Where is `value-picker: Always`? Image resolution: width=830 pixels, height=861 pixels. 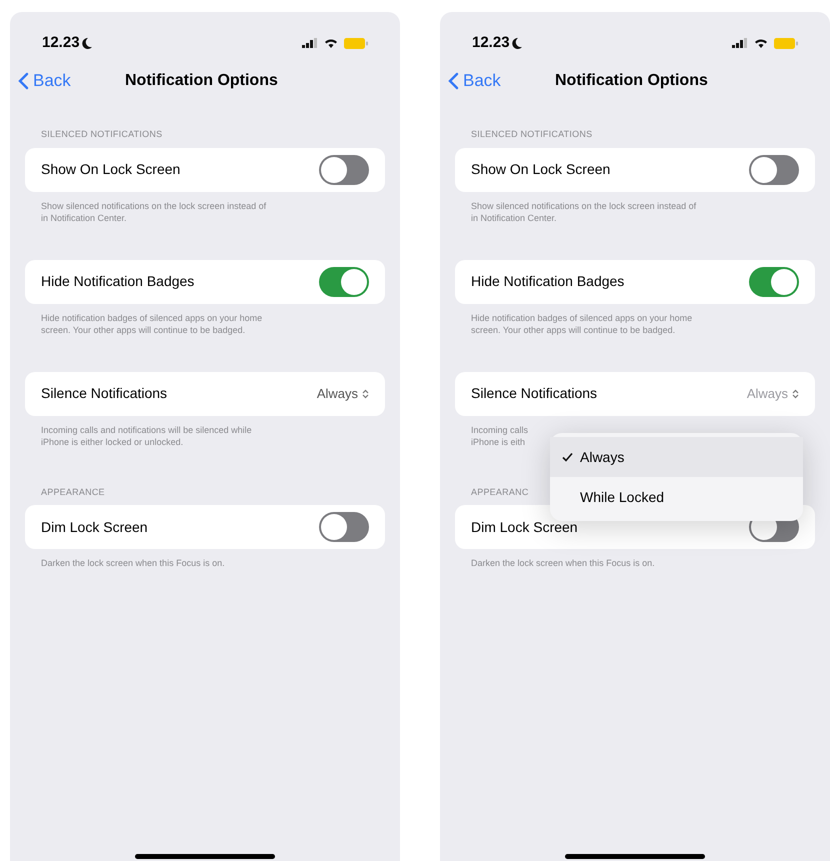
value-picker: Always is located at coordinates (342, 394).